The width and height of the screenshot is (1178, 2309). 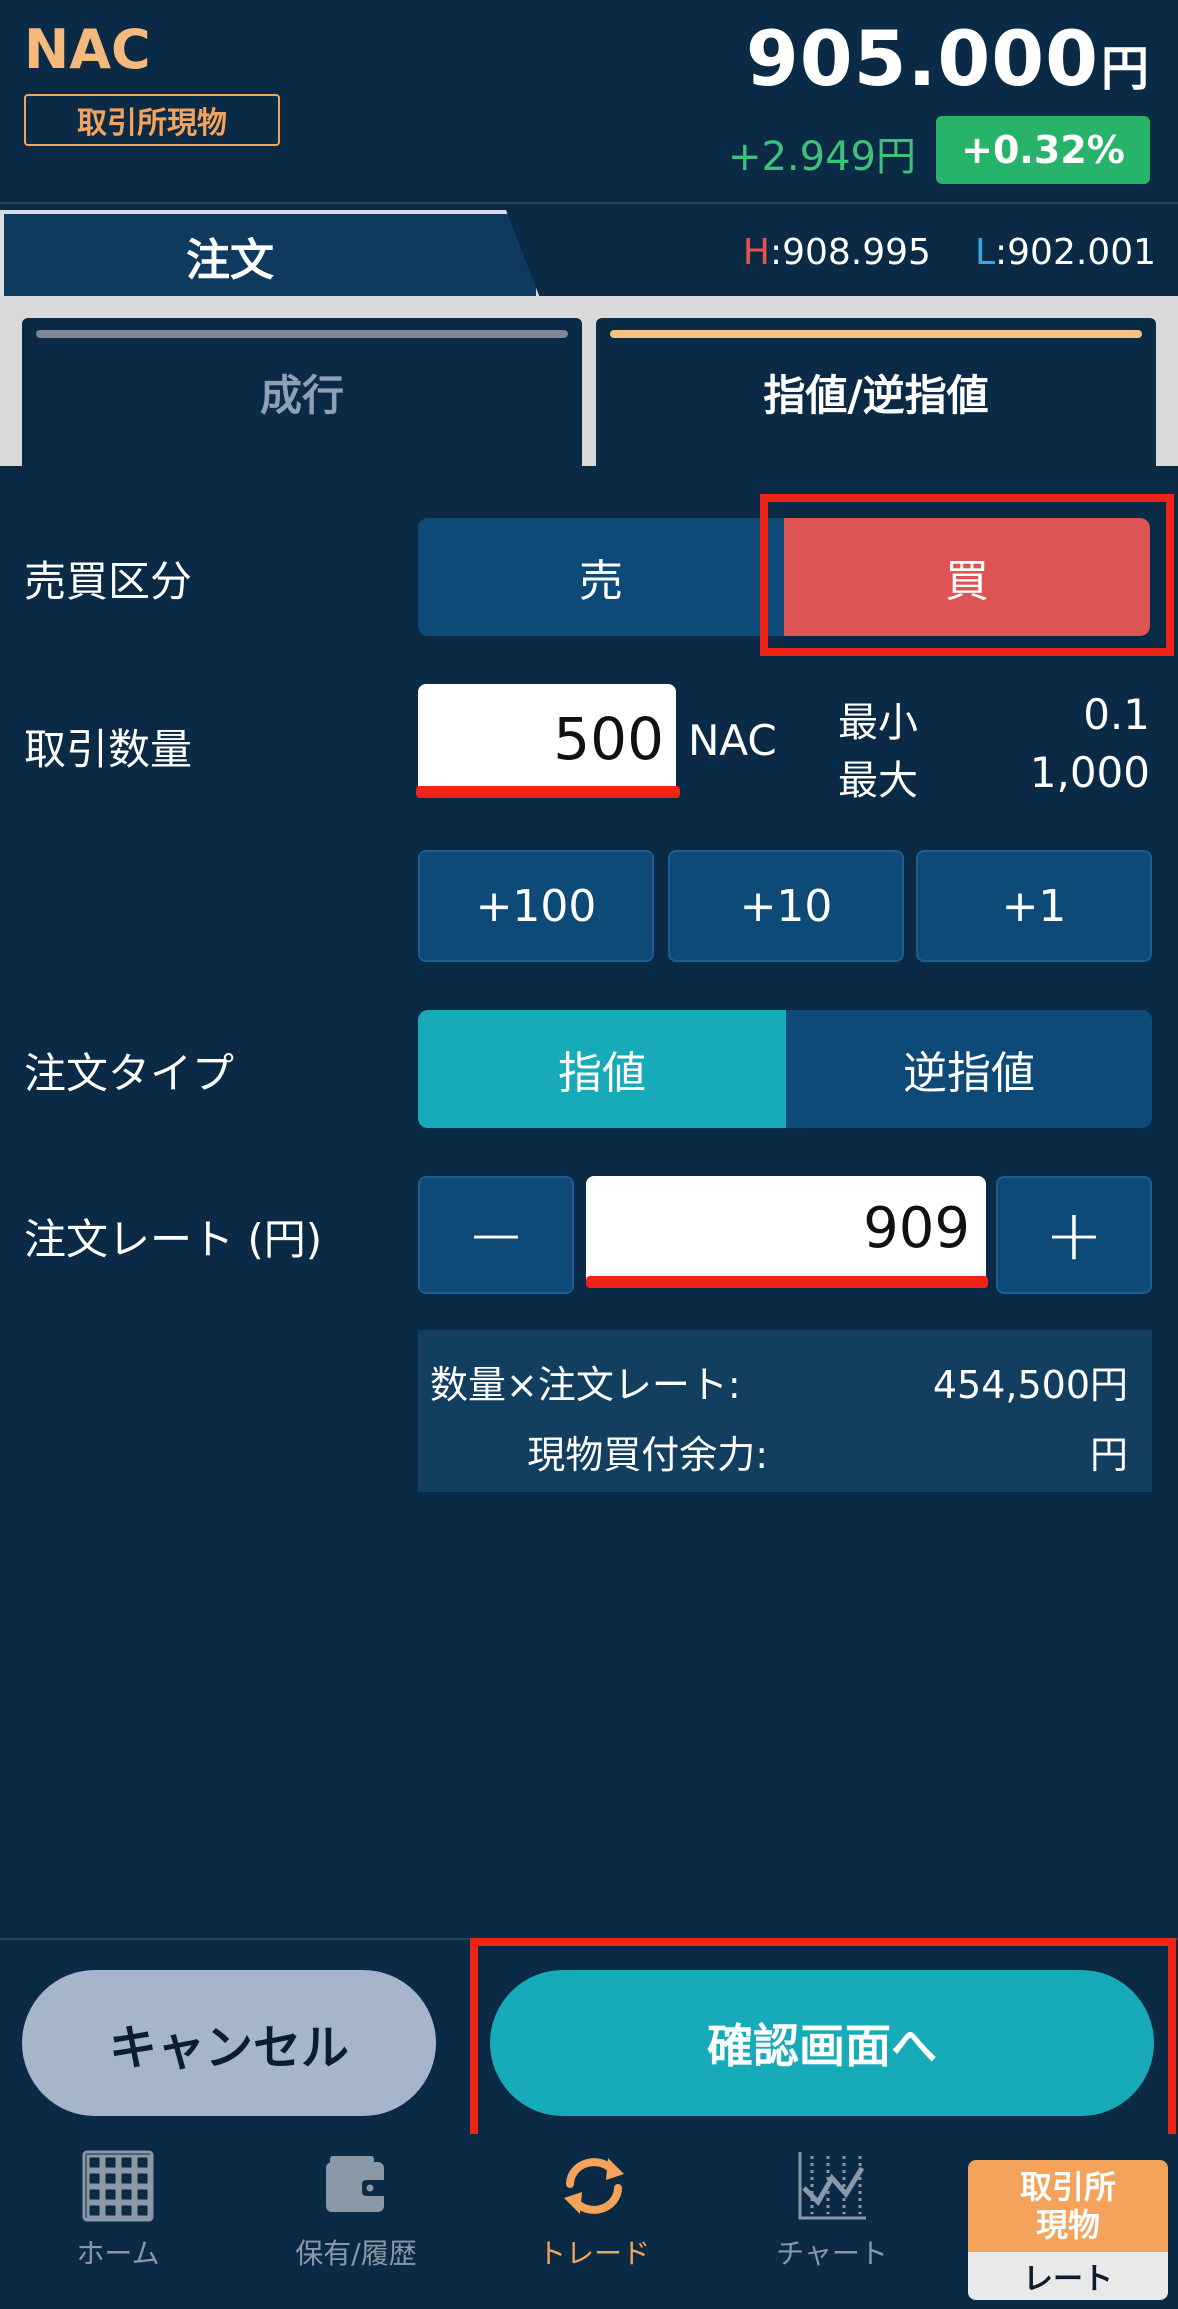 I want to click on nav-chart-label: チャート, so click(x=832, y=2253).